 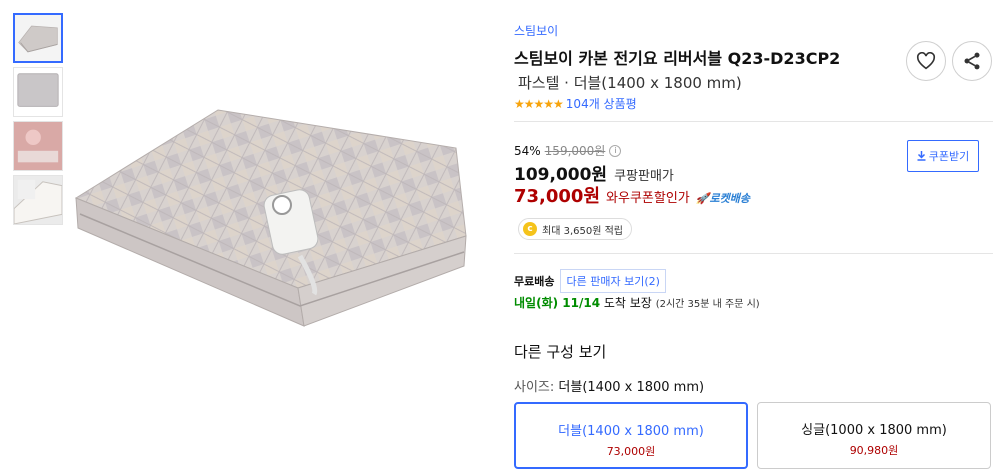 I want to click on size-label: 사이즈:, so click(x=534, y=387).